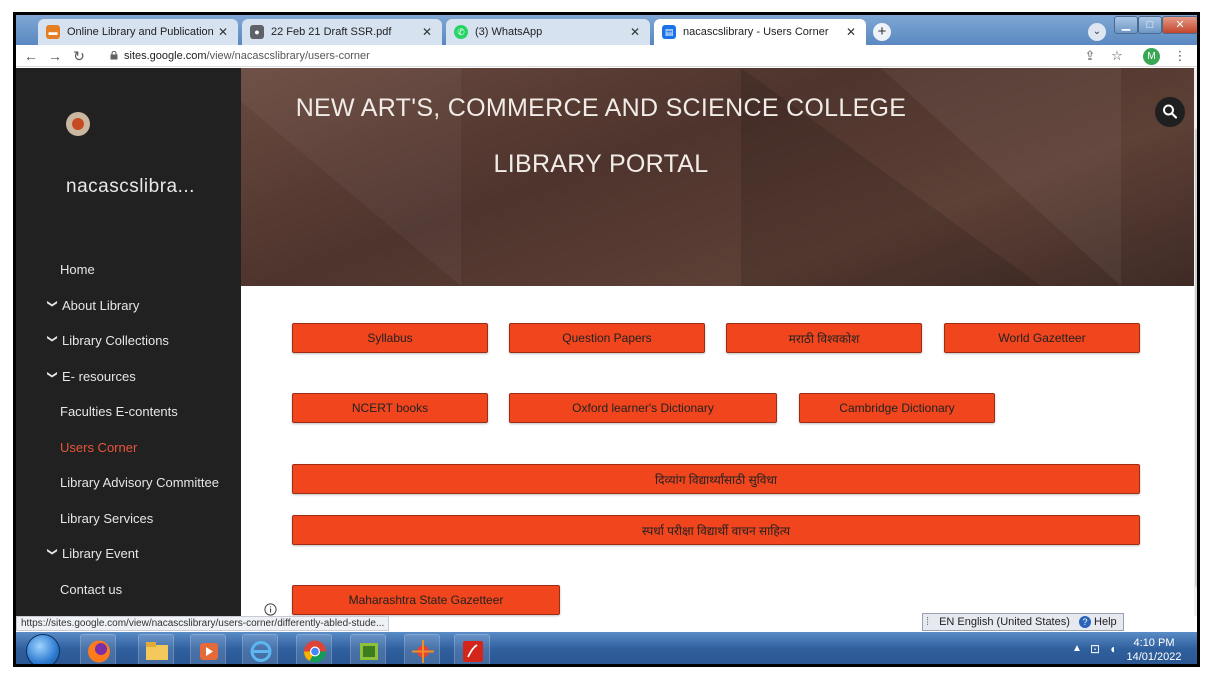 The width and height of the screenshot is (1212, 679). What do you see at coordinates (1097, 32) in the screenshot?
I see `tab-search-icon: ⌄` at bounding box center [1097, 32].